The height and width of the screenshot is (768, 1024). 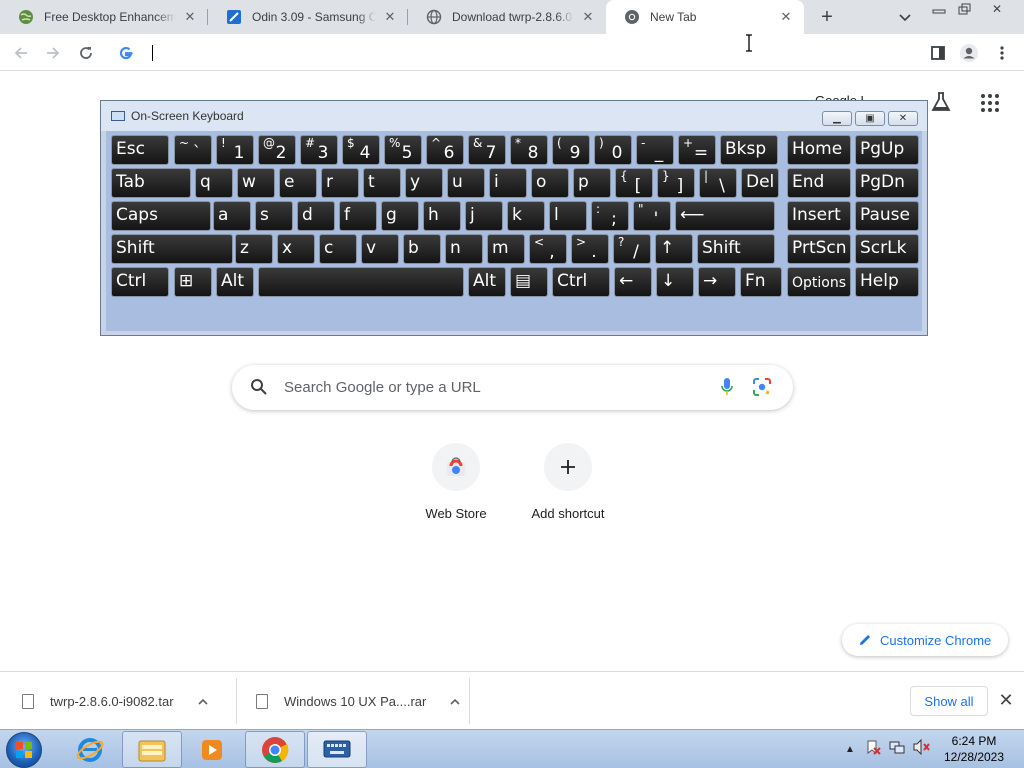 What do you see at coordinates (974, 749) in the screenshot?
I see `clock: 6:24 PM 12/28/2023` at bounding box center [974, 749].